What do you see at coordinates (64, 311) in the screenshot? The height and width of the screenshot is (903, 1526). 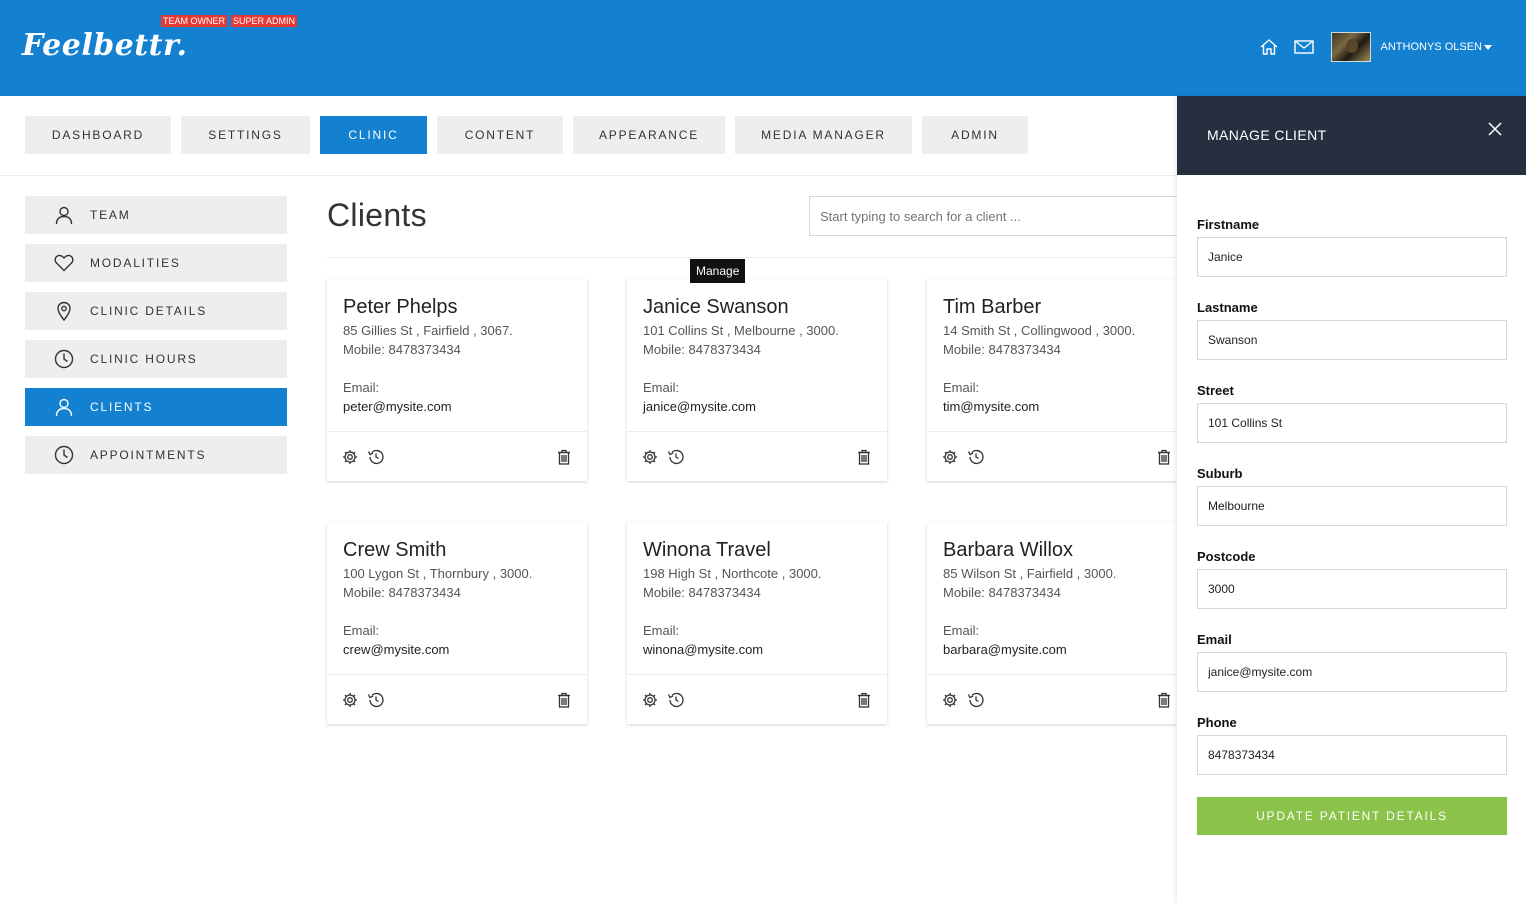 I see `location-pin-icon` at bounding box center [64, 311].